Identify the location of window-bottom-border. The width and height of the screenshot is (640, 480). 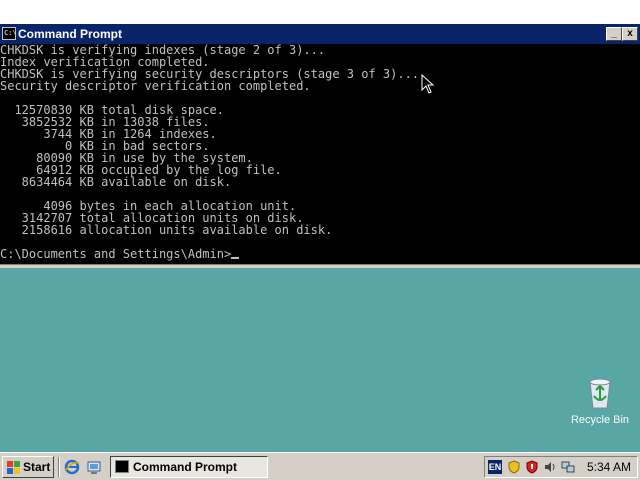
(320, 266).